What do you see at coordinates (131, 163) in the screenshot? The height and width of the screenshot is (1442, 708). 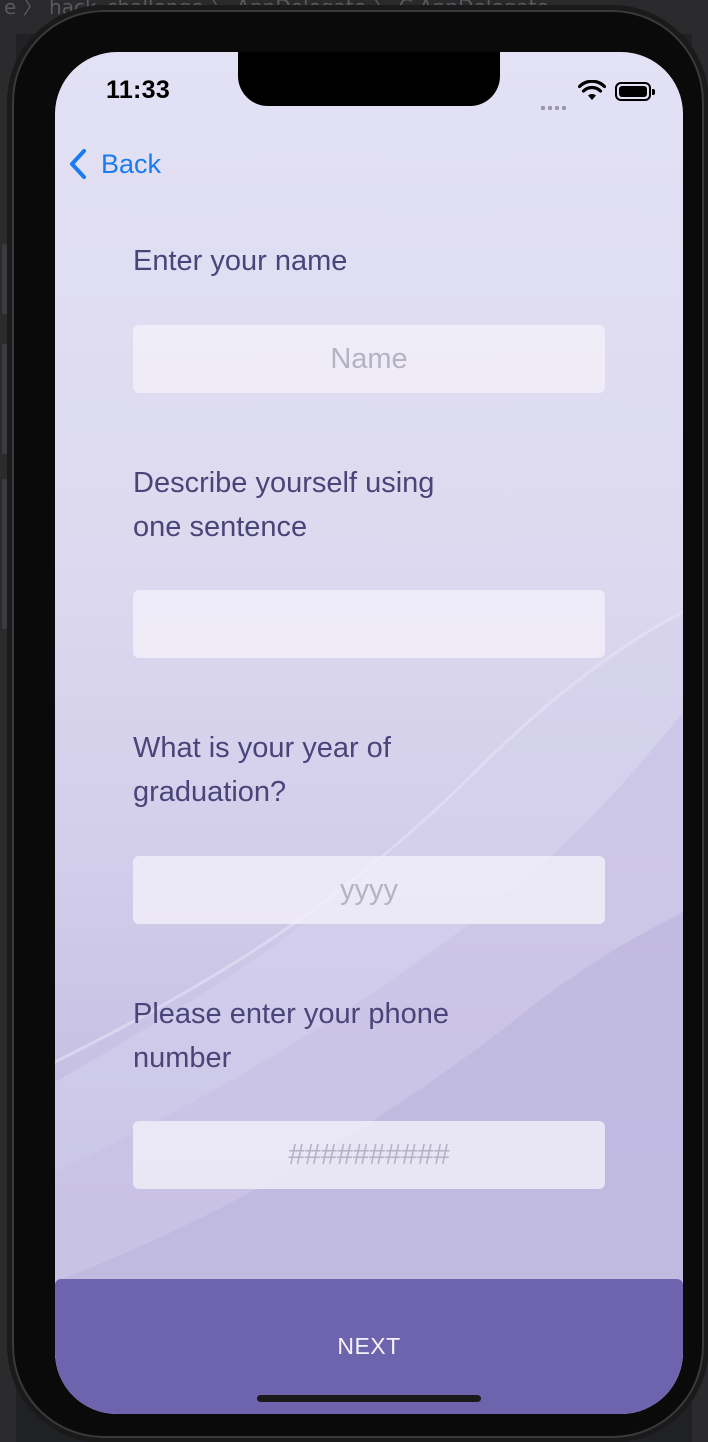 I see `back-label: Back` at bounding box center [131, 163].